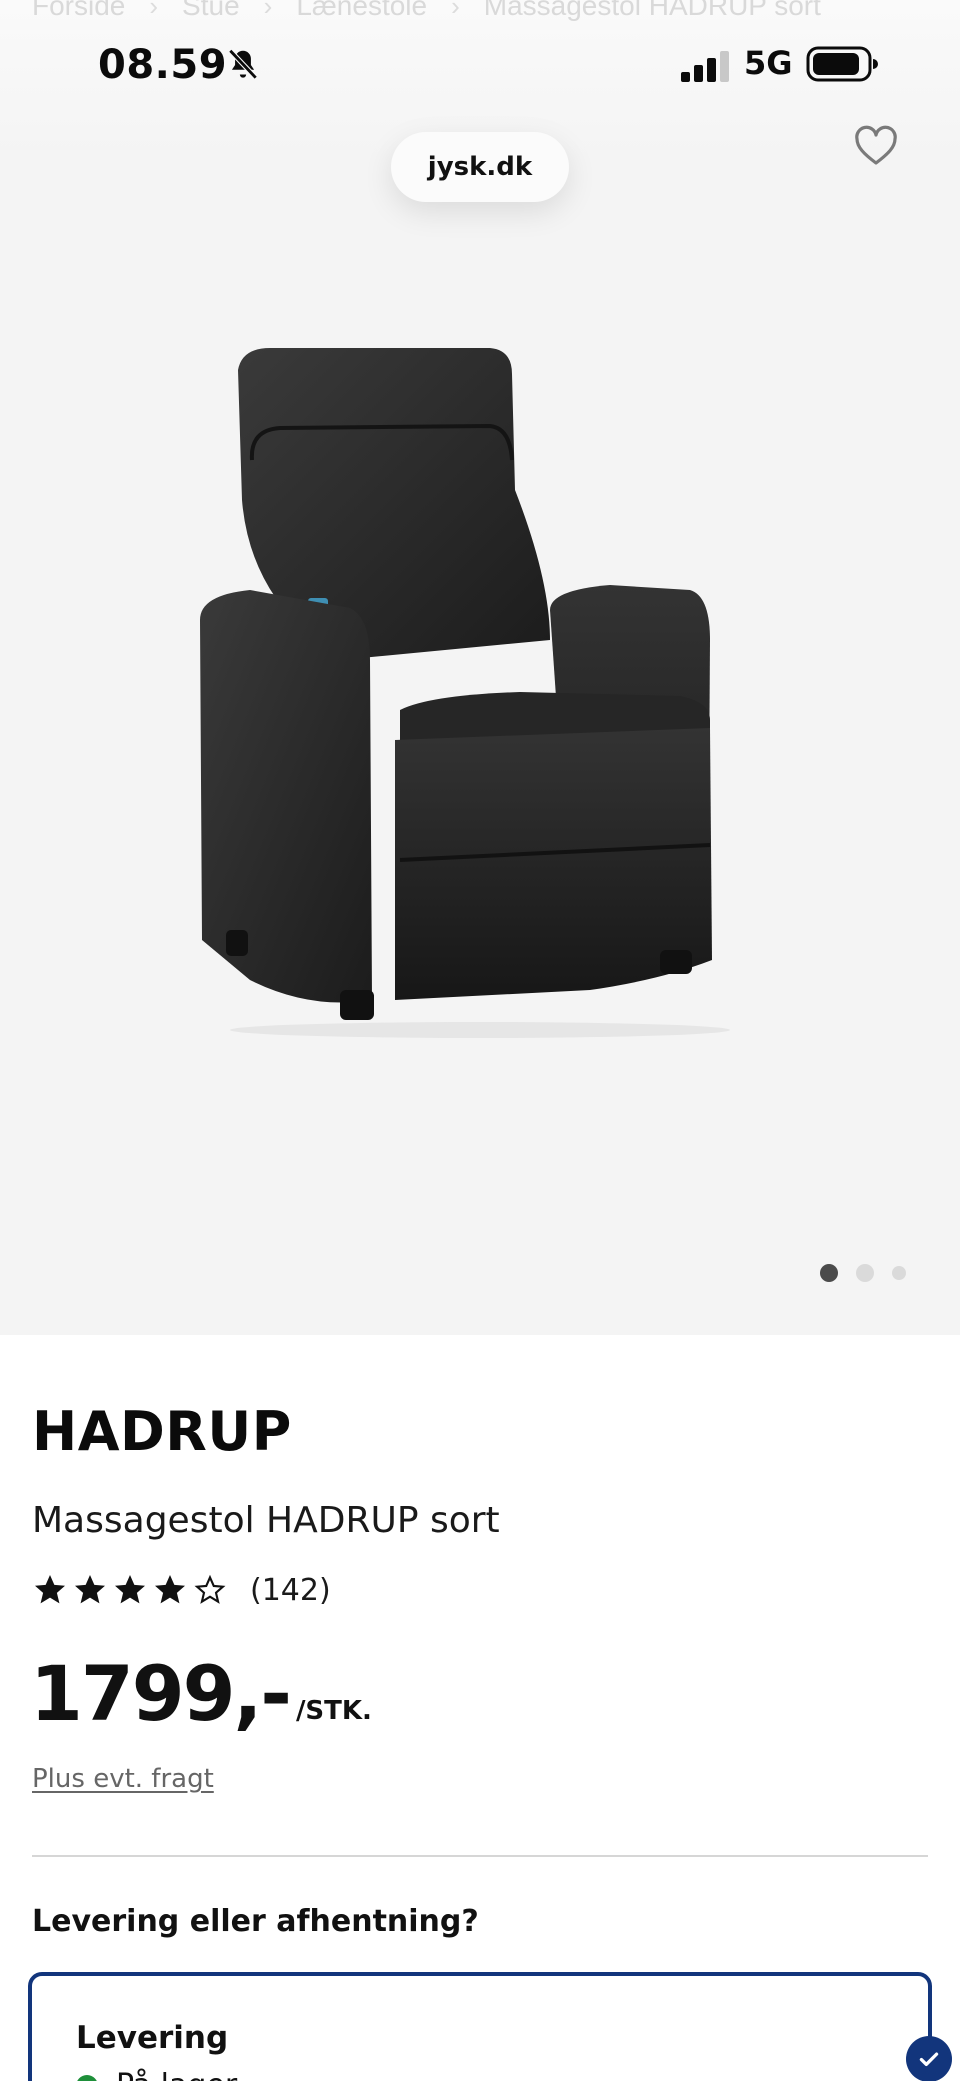  I want to click on carousel-indicator, so click(863, 1273).